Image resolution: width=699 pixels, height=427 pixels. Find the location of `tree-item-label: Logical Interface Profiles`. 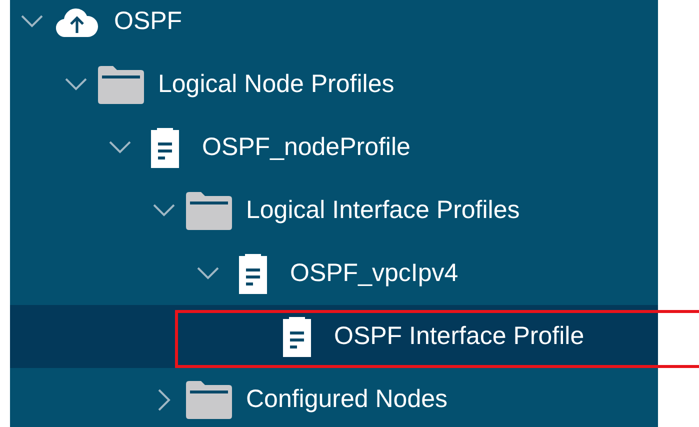

tree-item-label: Logical Interface Profiles is located at coordinates (383, 210).